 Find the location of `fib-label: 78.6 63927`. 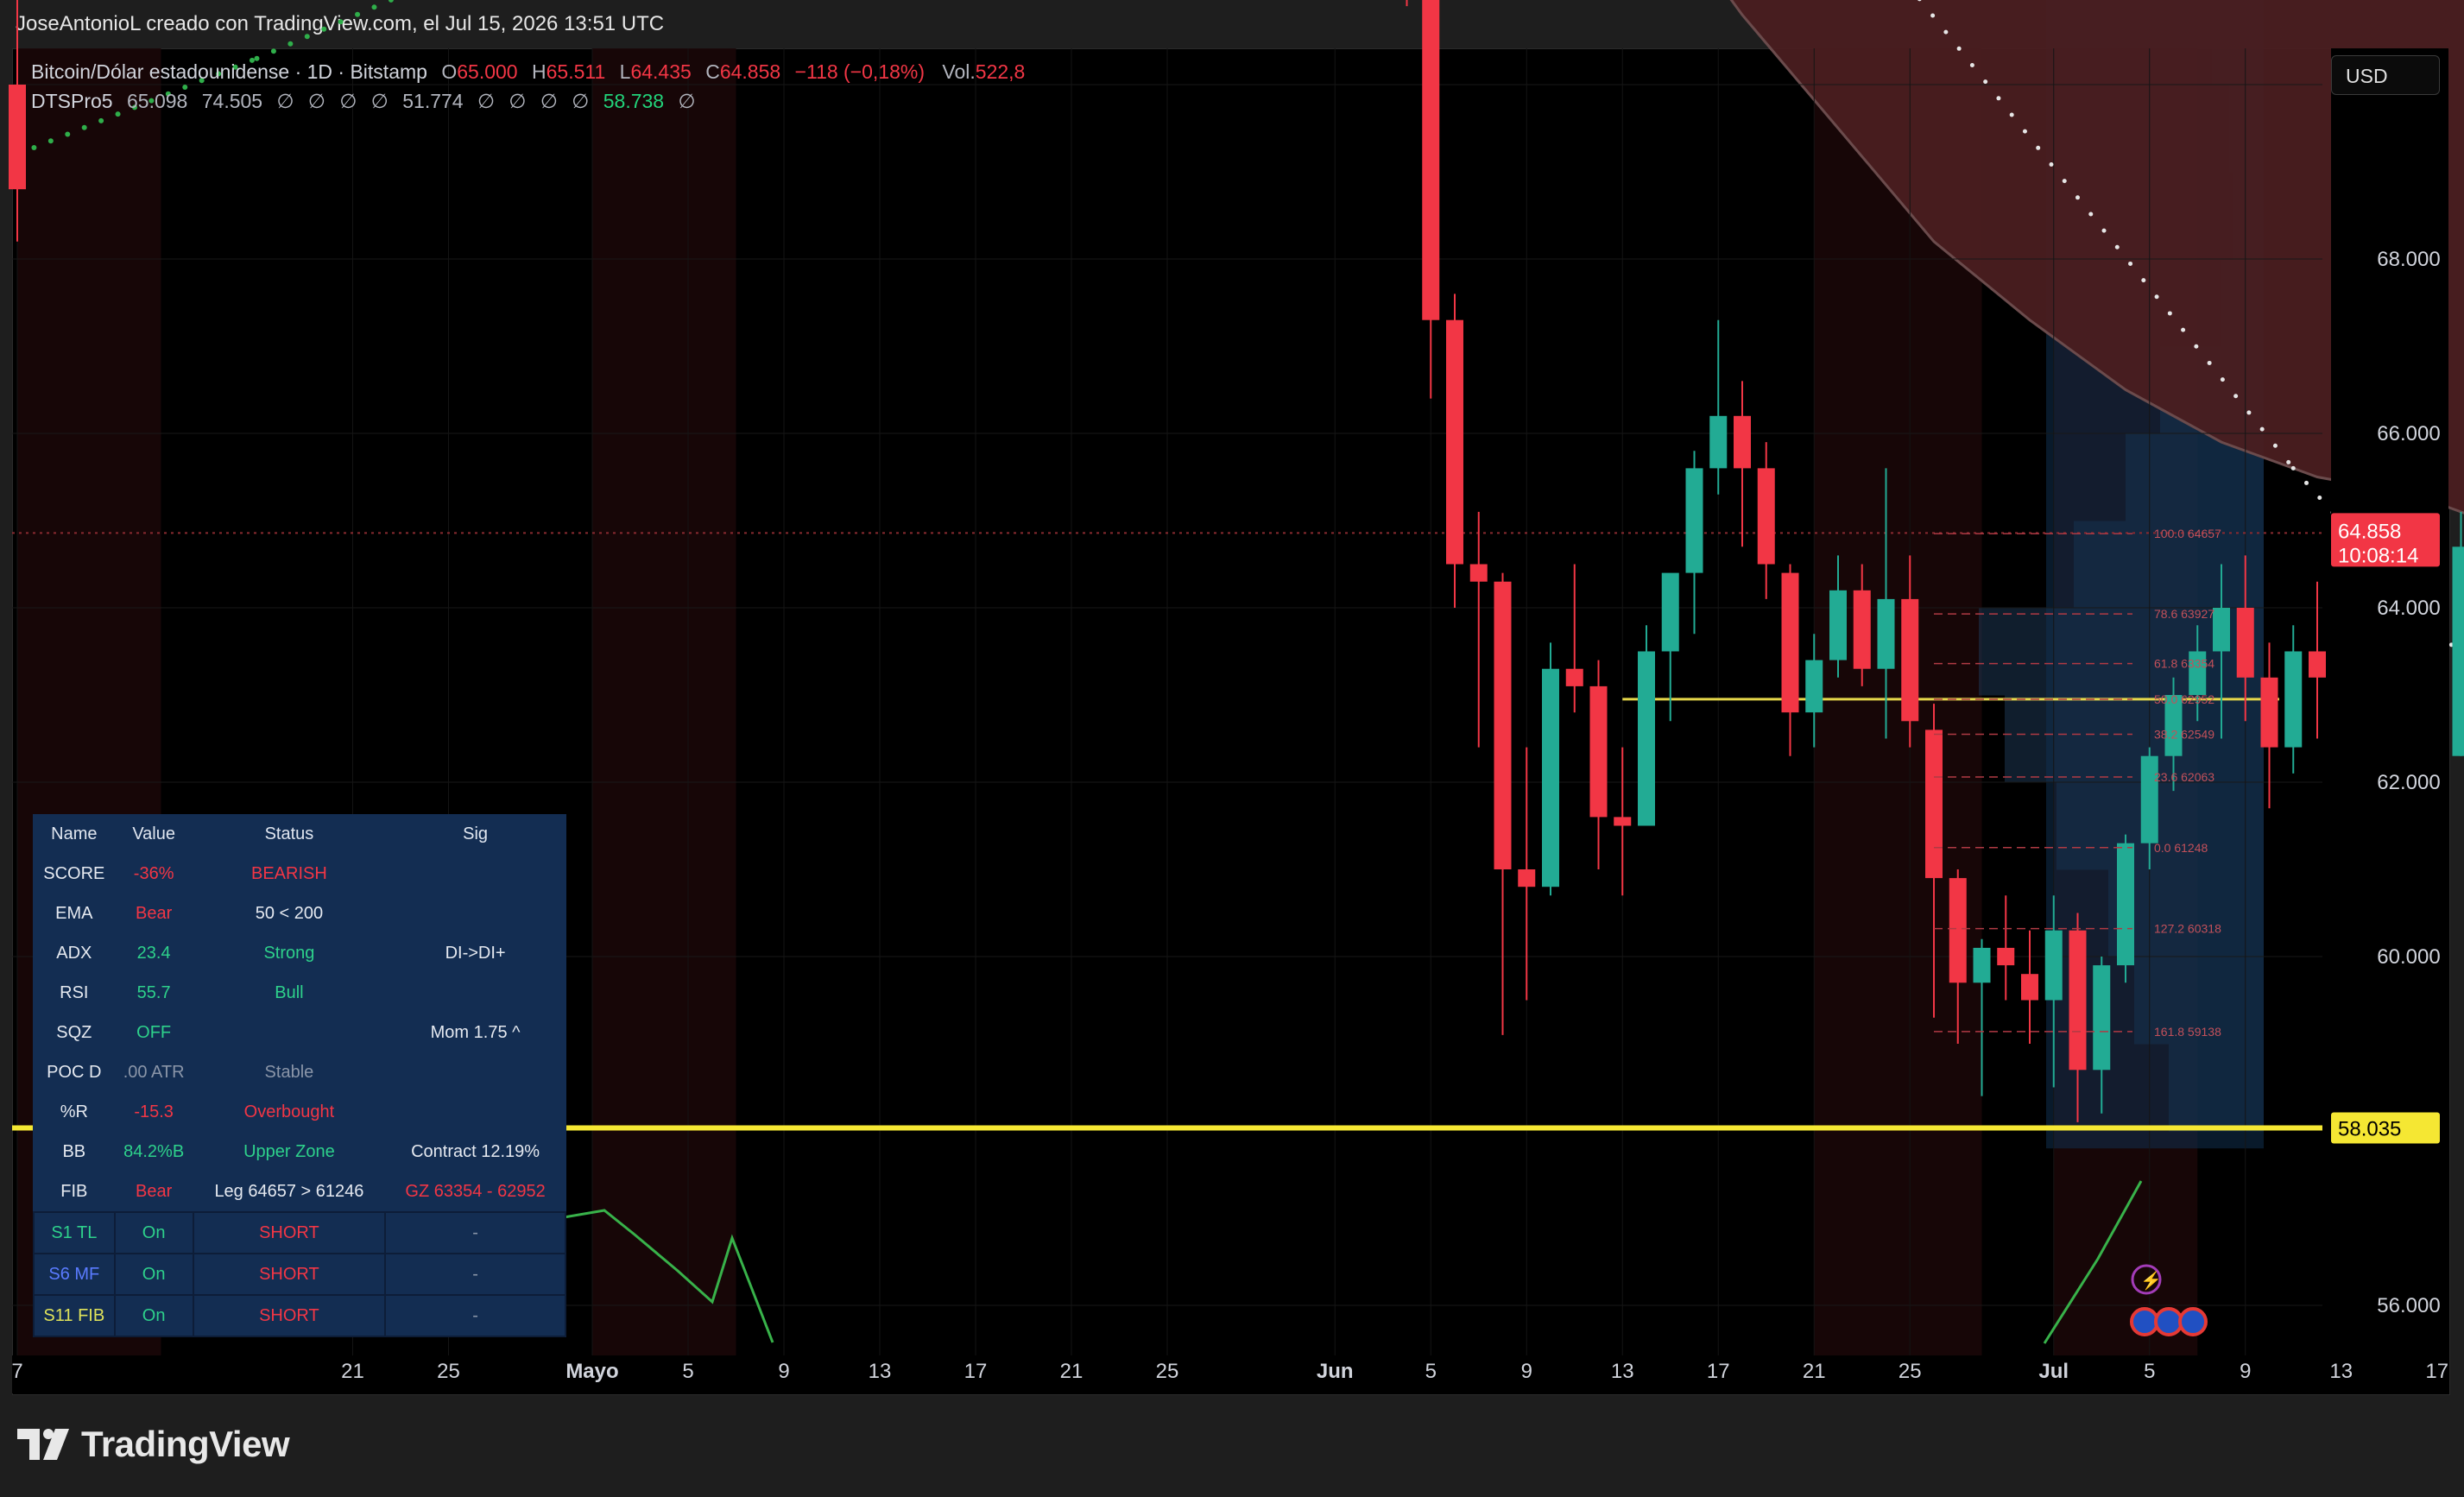

fib-label: 78.6 63927 is located at coordinates (2184, 614).